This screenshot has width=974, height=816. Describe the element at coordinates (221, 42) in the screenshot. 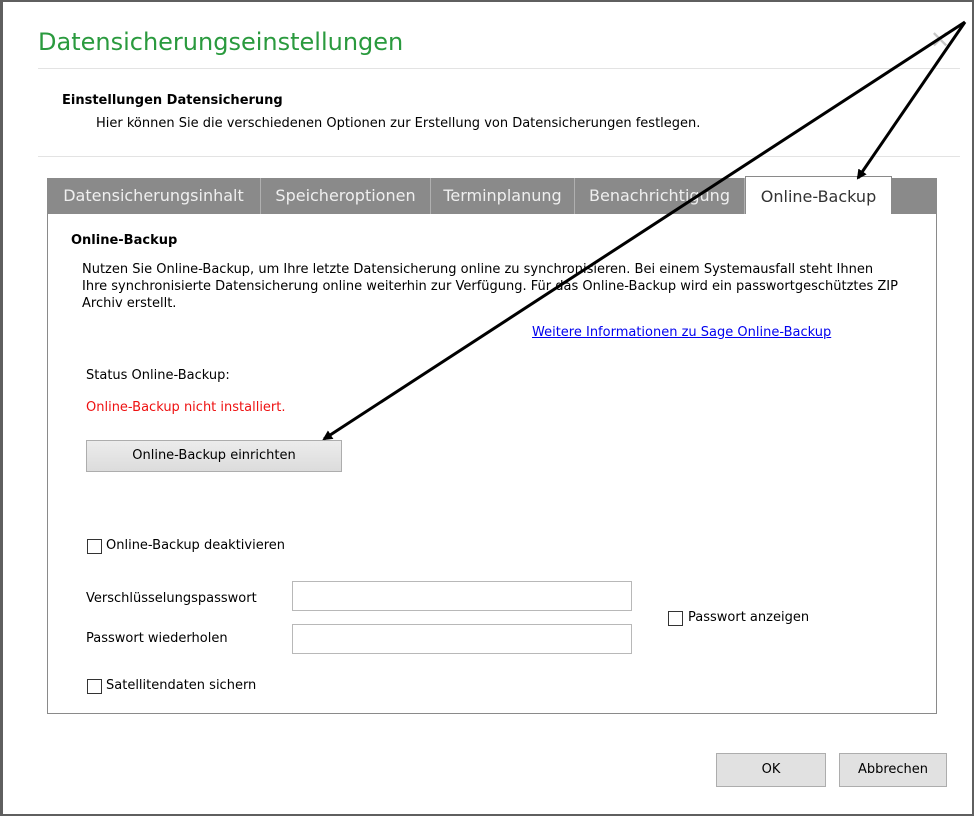

I see `dialog-title: Datensicherungseinstellungen` at that location.